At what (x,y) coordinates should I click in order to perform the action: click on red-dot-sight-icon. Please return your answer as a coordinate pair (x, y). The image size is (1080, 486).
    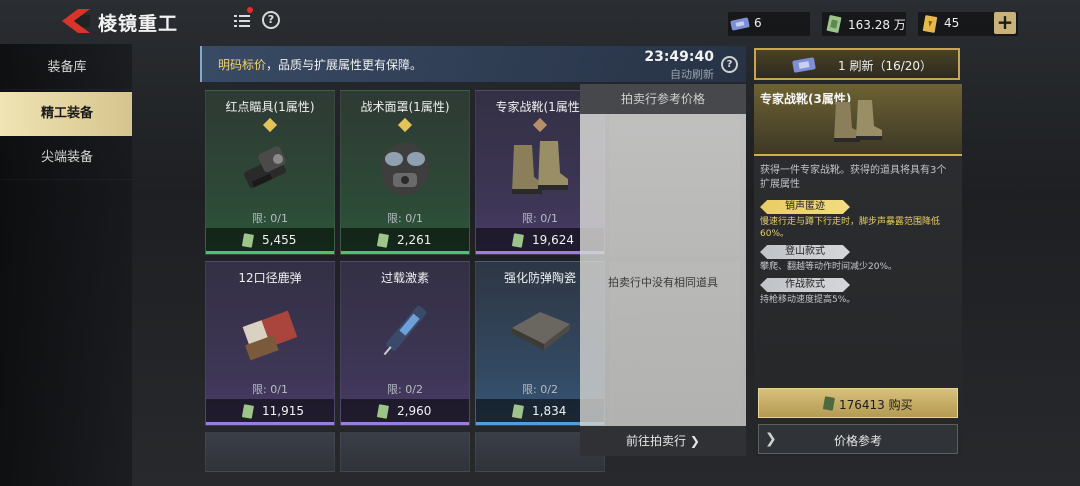
    Looking at the image, I should click on (265, 167).